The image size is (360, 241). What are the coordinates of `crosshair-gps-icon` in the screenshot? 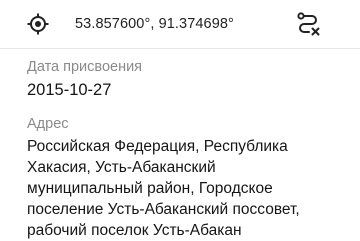 It's located at (38, 24).